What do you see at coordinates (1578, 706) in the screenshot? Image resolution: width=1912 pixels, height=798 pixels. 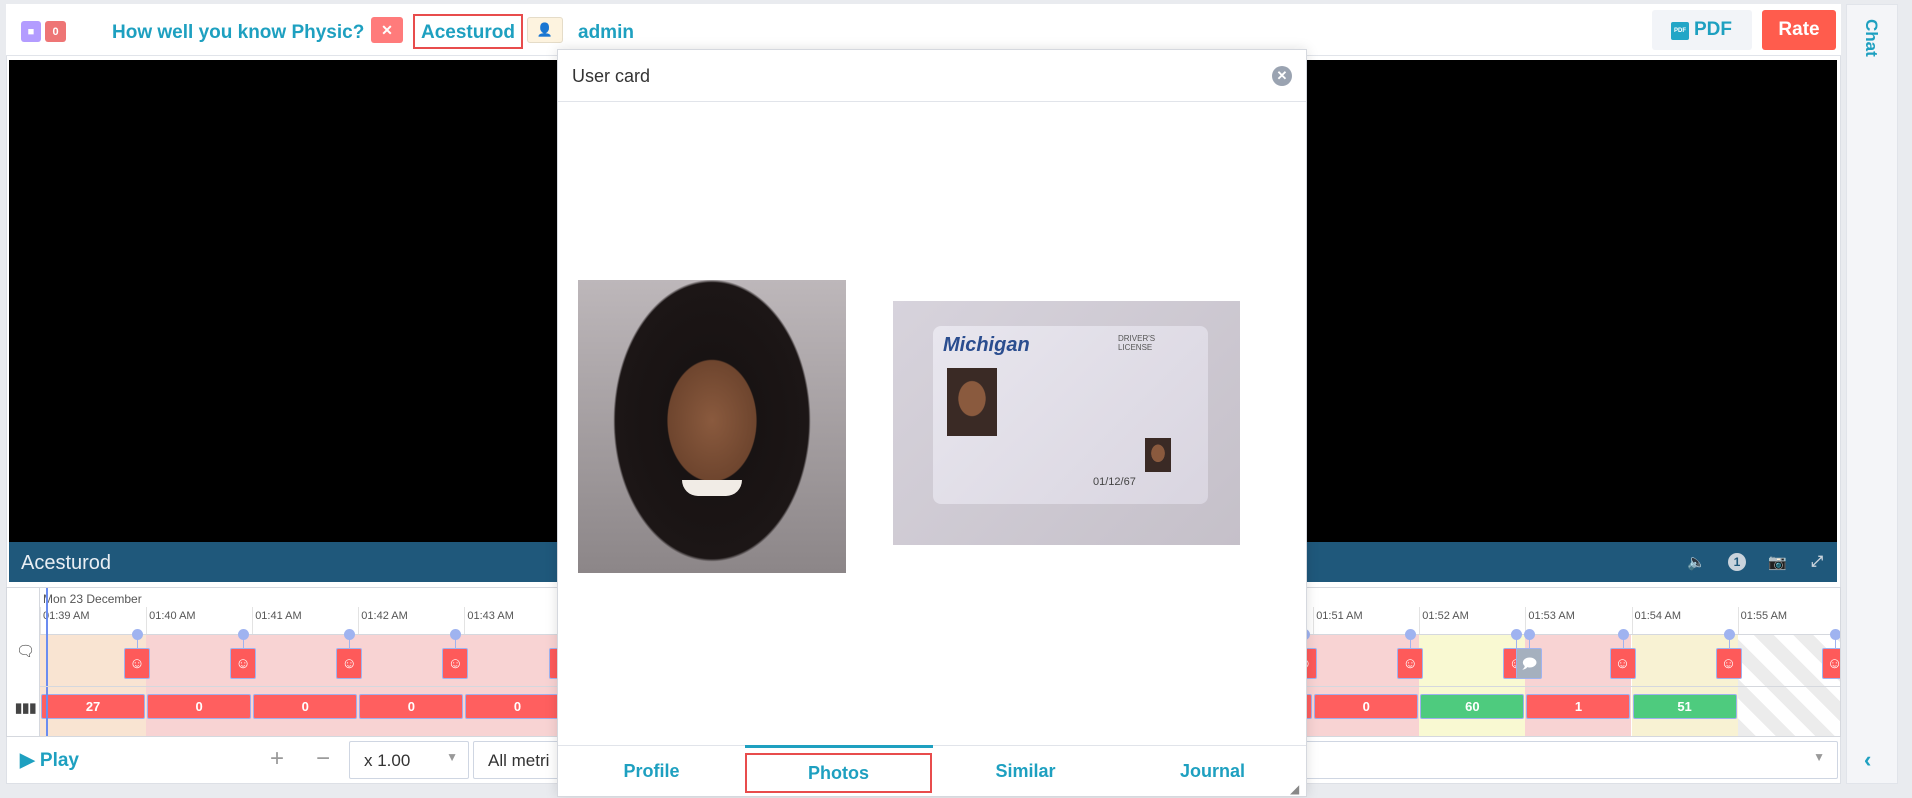 I see `metric-bar: 1` at bounding box center [1578, 706].